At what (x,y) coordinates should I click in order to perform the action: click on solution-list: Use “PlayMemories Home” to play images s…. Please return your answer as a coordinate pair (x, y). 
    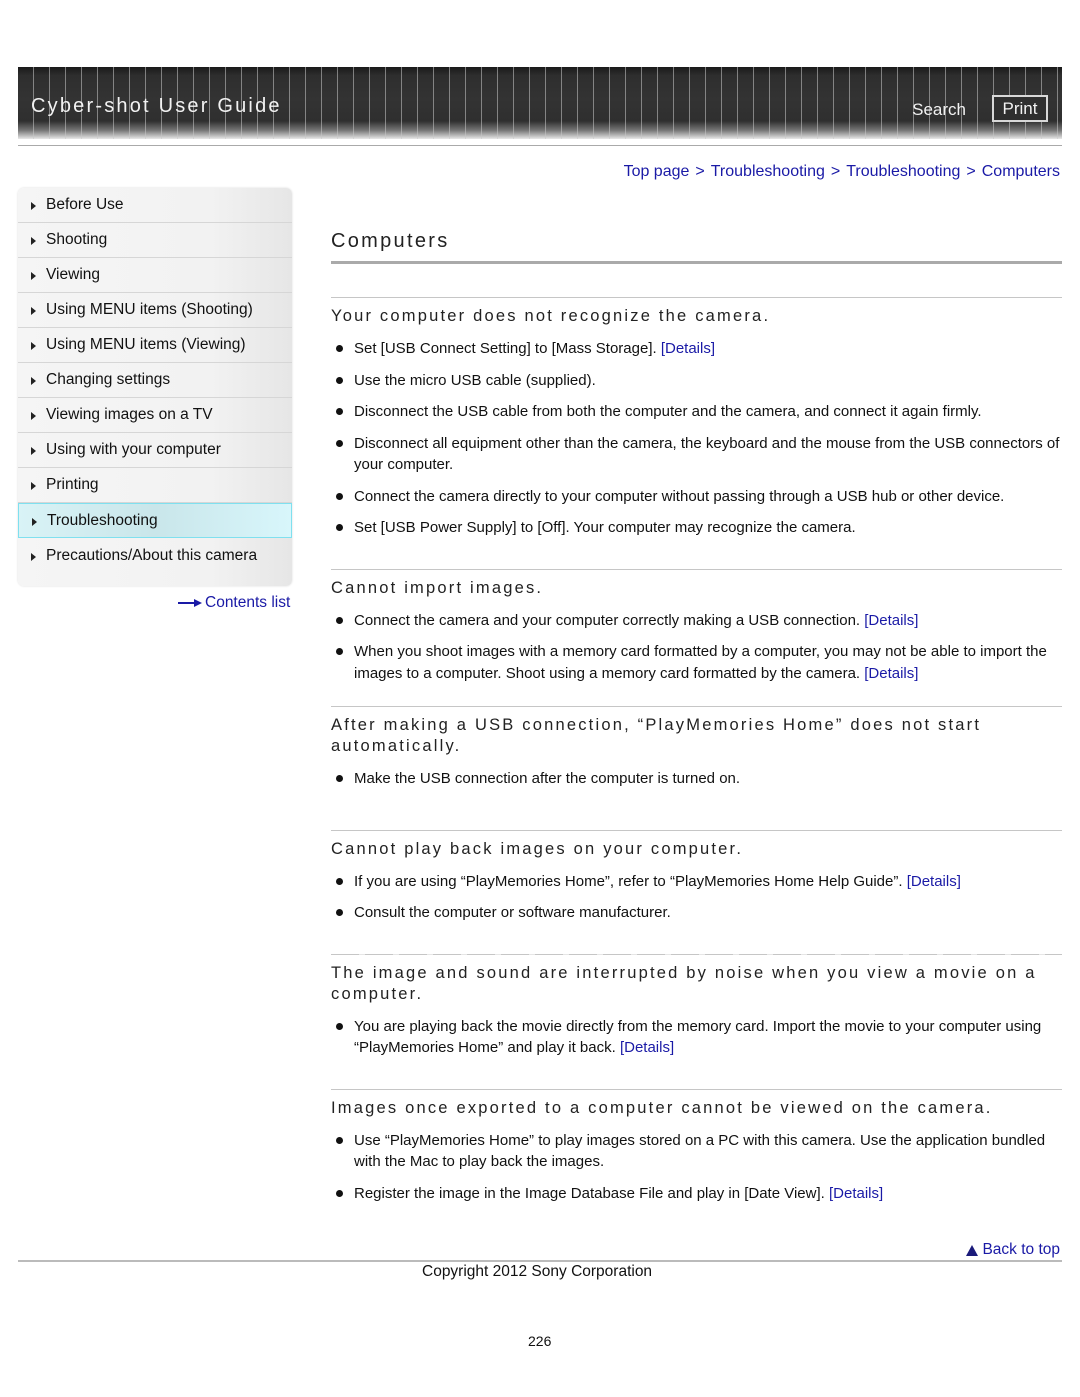
    Looking at the image, I should click on (696, 1167).